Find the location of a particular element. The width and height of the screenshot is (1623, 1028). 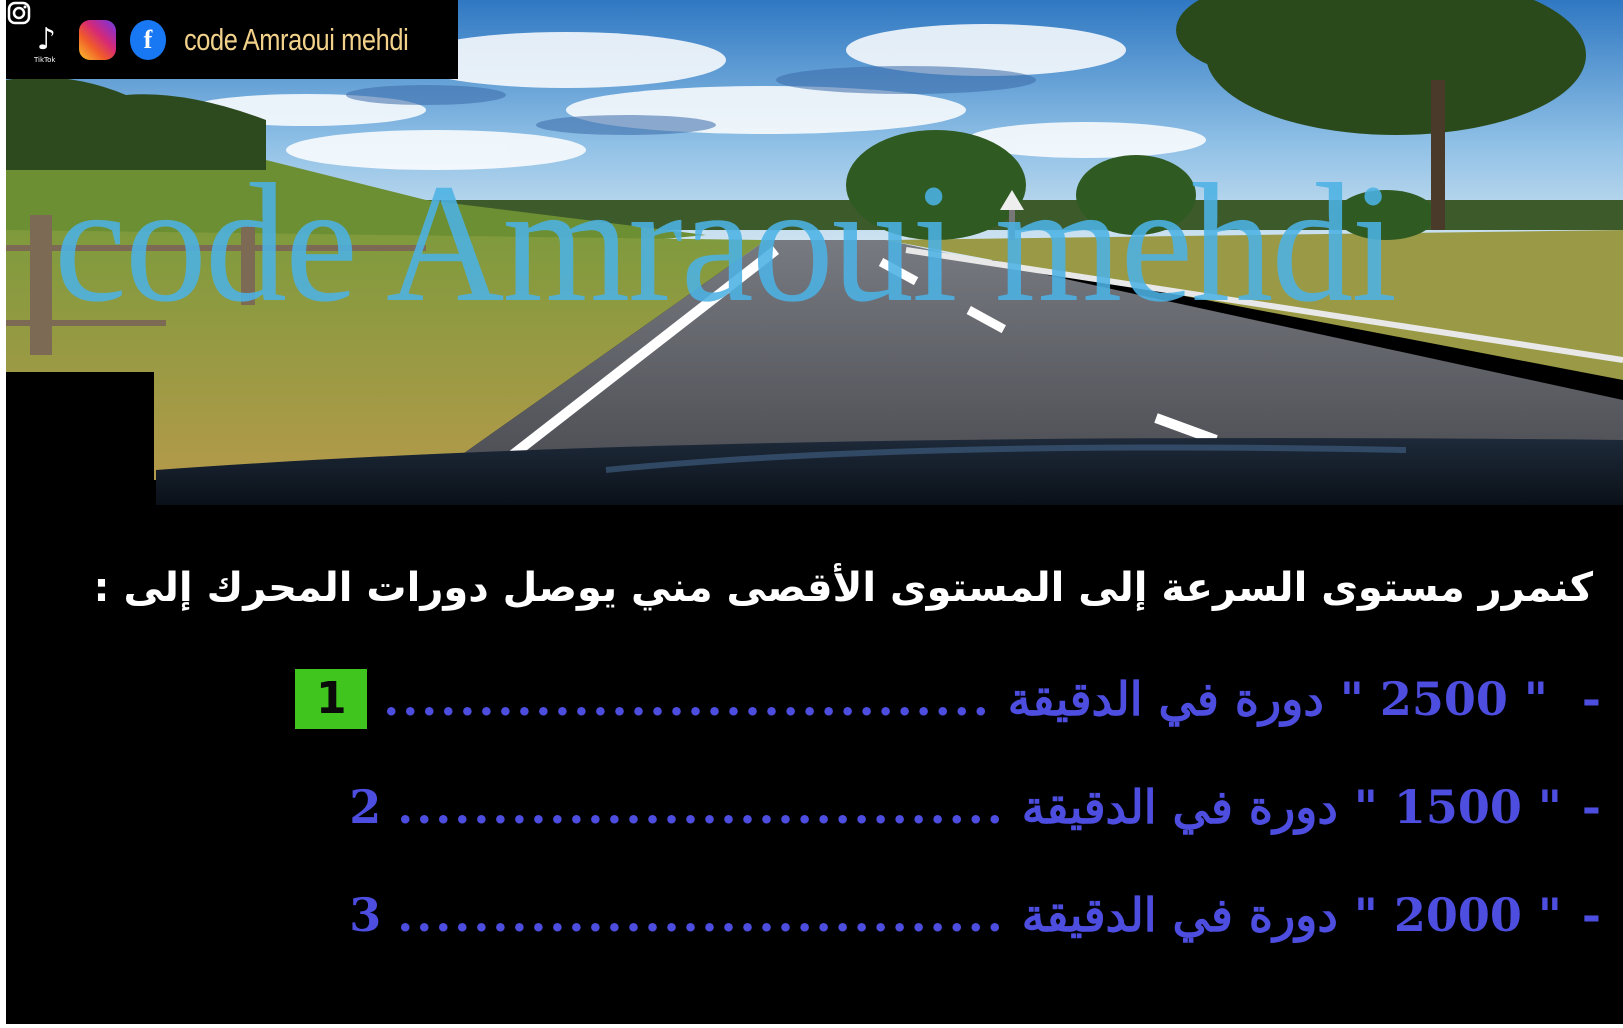

tiktok-note-glyph: ♪ is located at coordinates (46, 39).